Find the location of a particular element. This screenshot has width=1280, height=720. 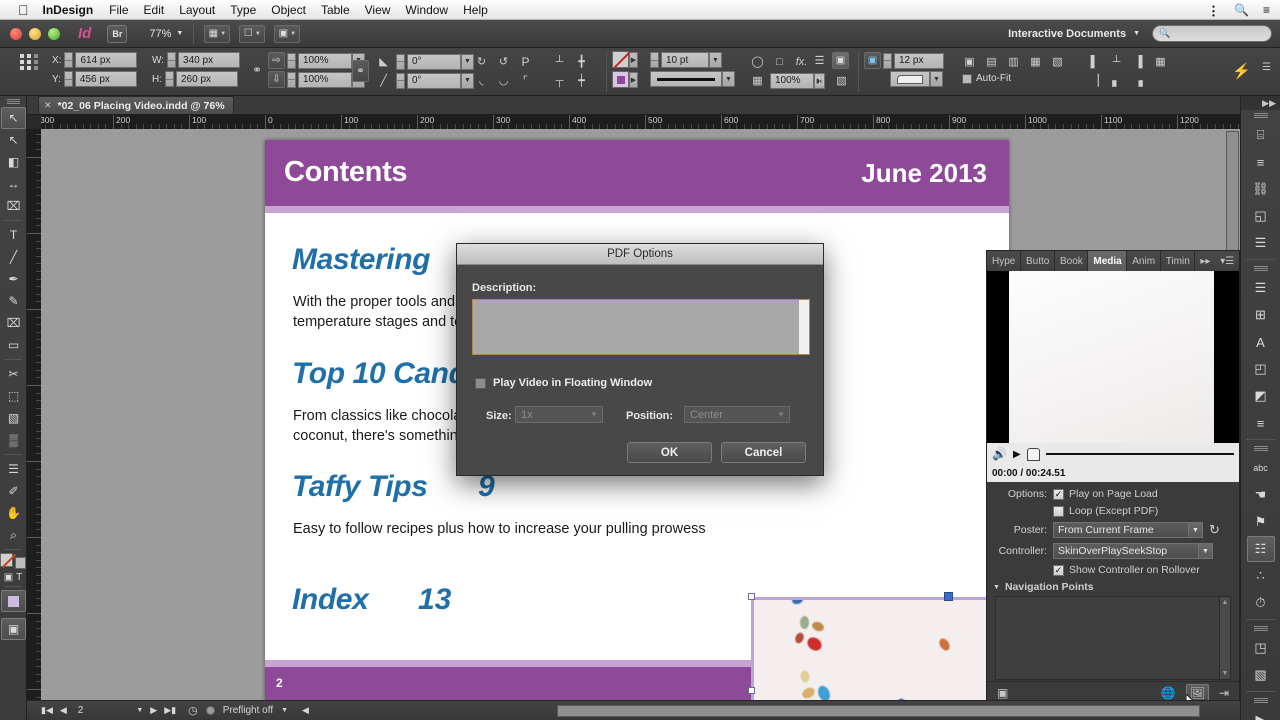

text-frame-cluster-top: ☰ ▣ is located at coordinates (830, 60).